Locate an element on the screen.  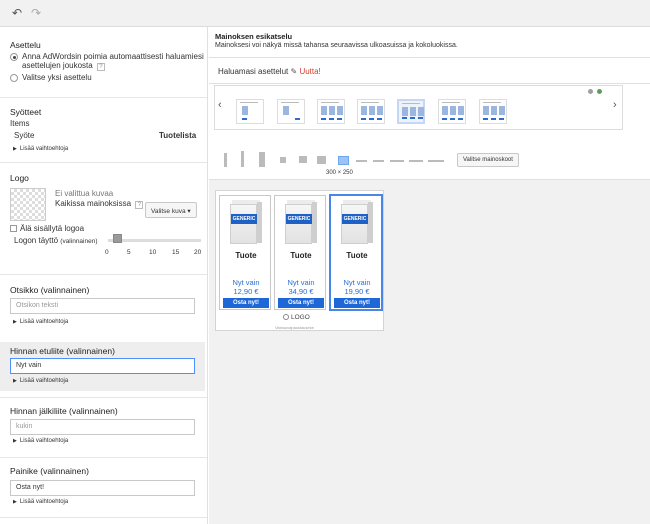
exclude-logo-label: Älä sisällytä logoa is located at coordinates (52, 228).